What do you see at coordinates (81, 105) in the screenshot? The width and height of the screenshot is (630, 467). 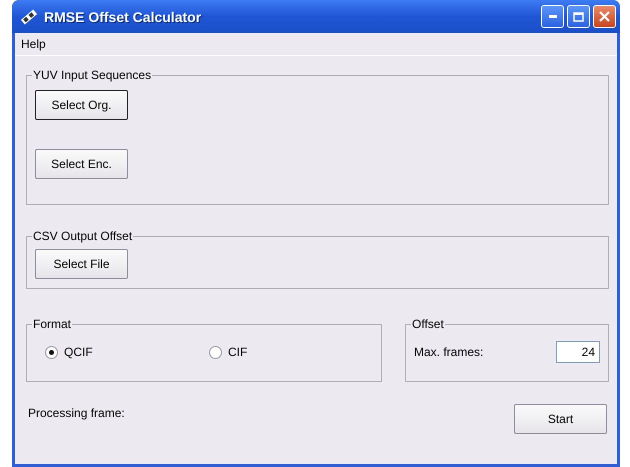 I see `select-button: Select Org.` at bounding box center [81, 105].